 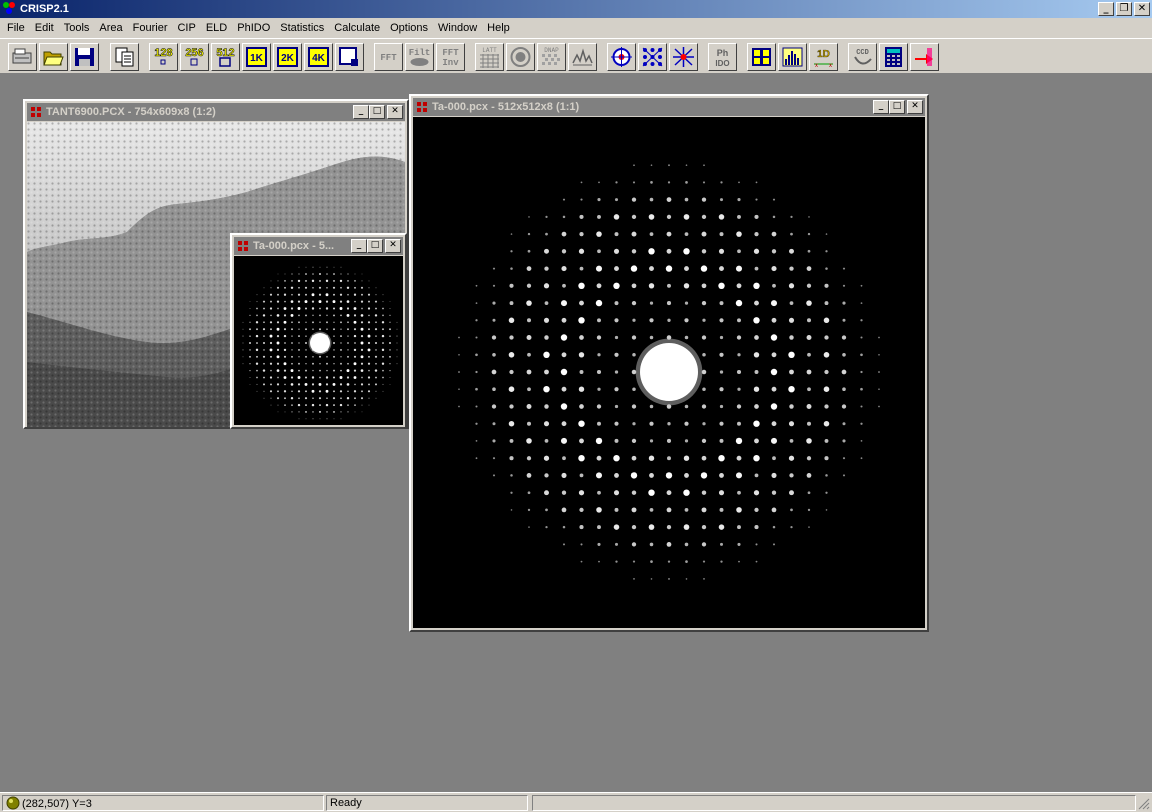 I want to click on size-4k-button: 4K, so click(x=318, y=57).